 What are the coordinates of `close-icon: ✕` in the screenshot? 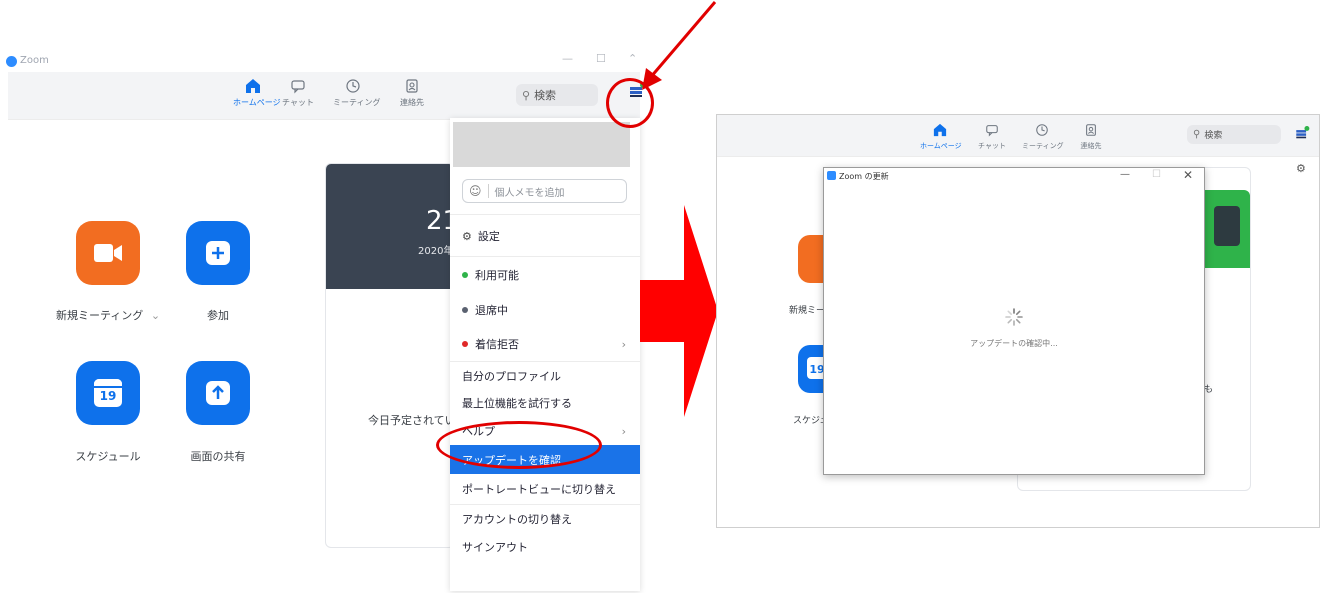 It's located at (1188, 175).